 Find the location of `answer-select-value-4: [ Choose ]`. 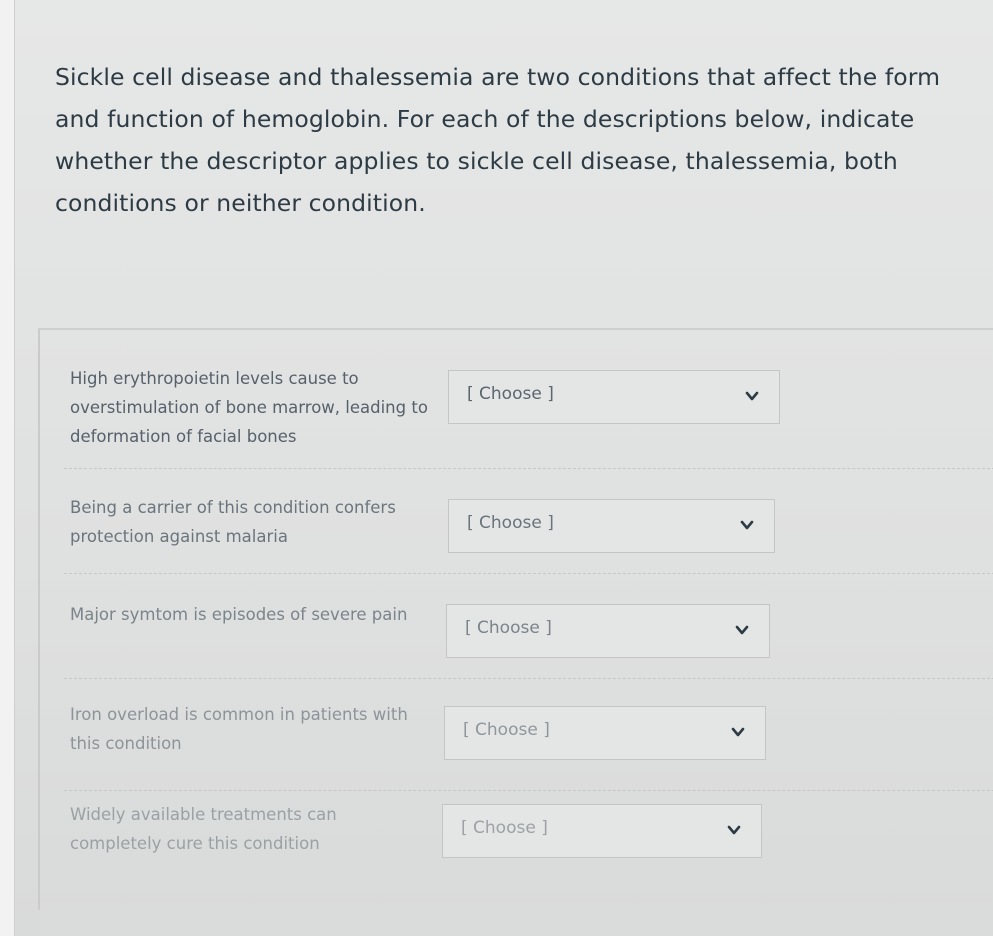

answer-select-value-4: [ Choose ] is located at coordinates (506, 730).